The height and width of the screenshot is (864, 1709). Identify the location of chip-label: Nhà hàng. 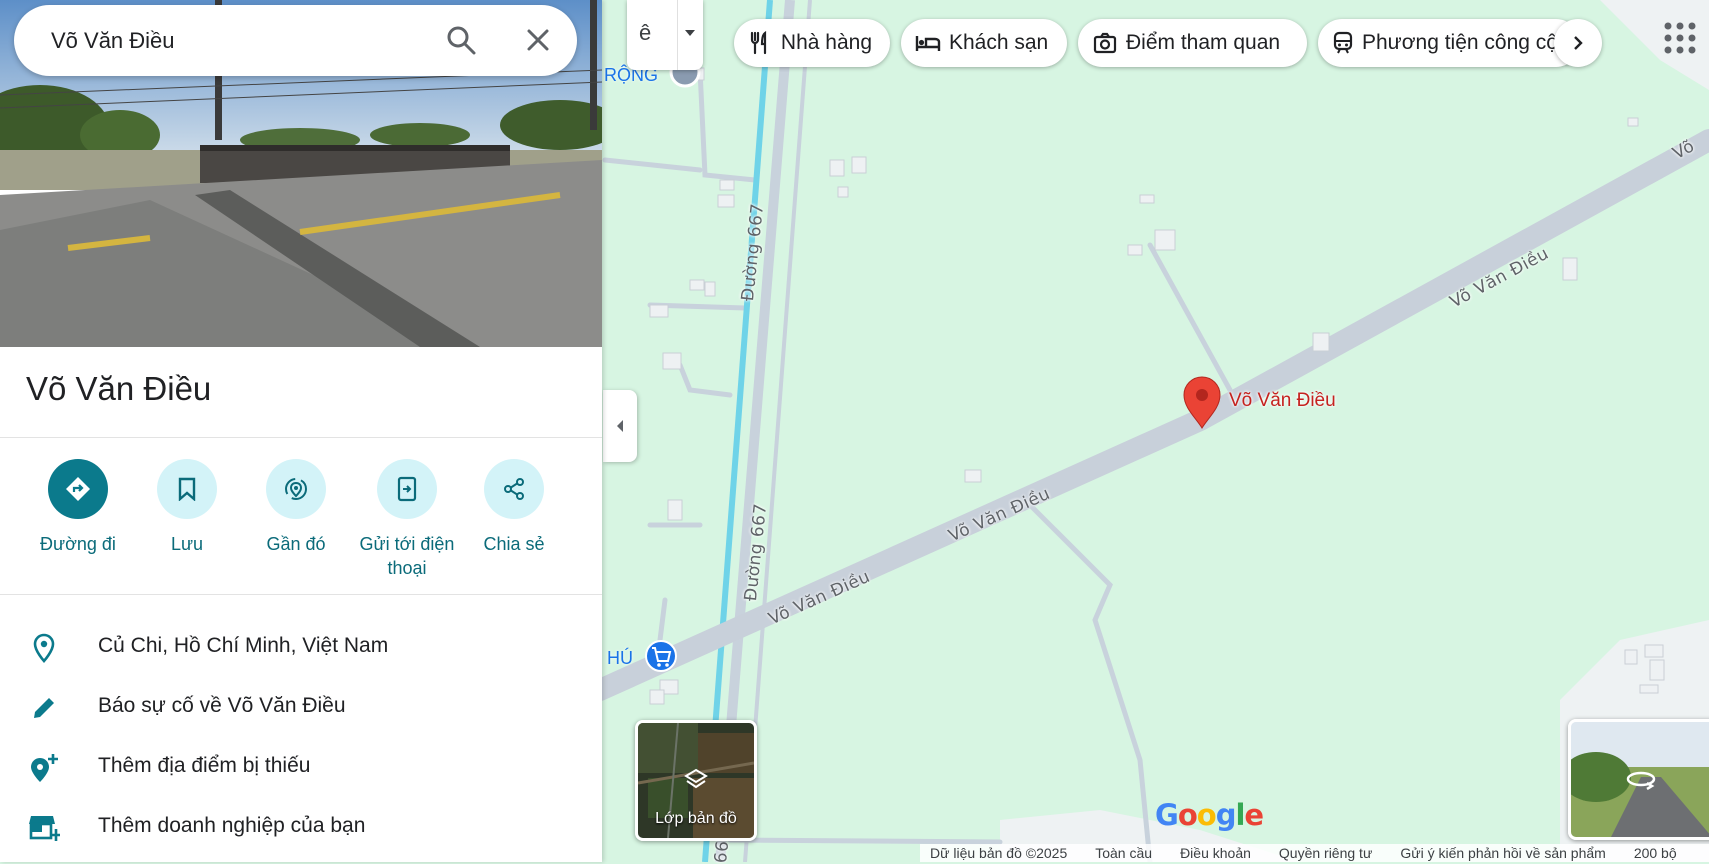
(826, 42).